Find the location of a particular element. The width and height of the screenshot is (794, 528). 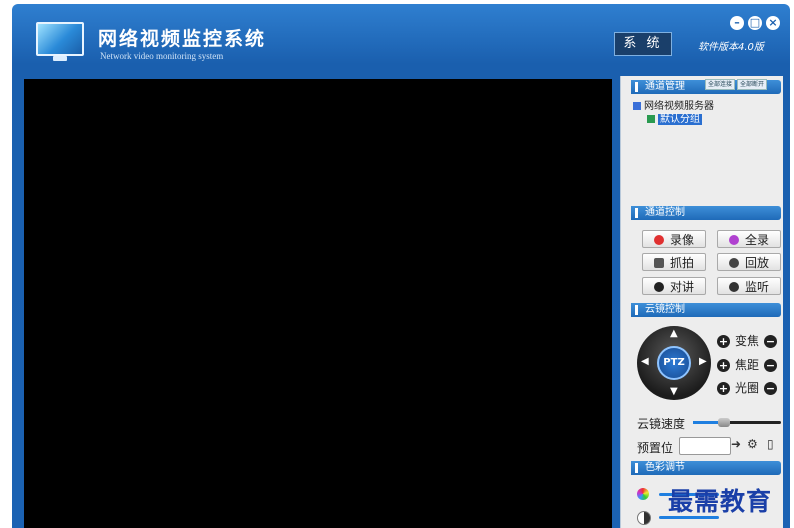

preset-input is located at coordinates (705, 446).